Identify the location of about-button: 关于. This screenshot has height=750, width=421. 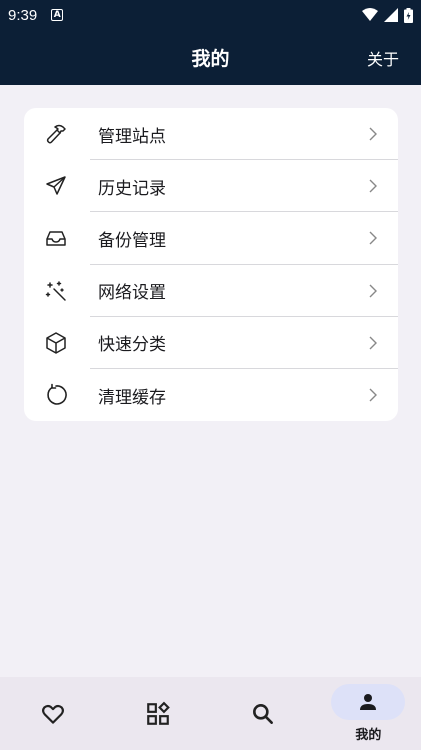
(383, 57).